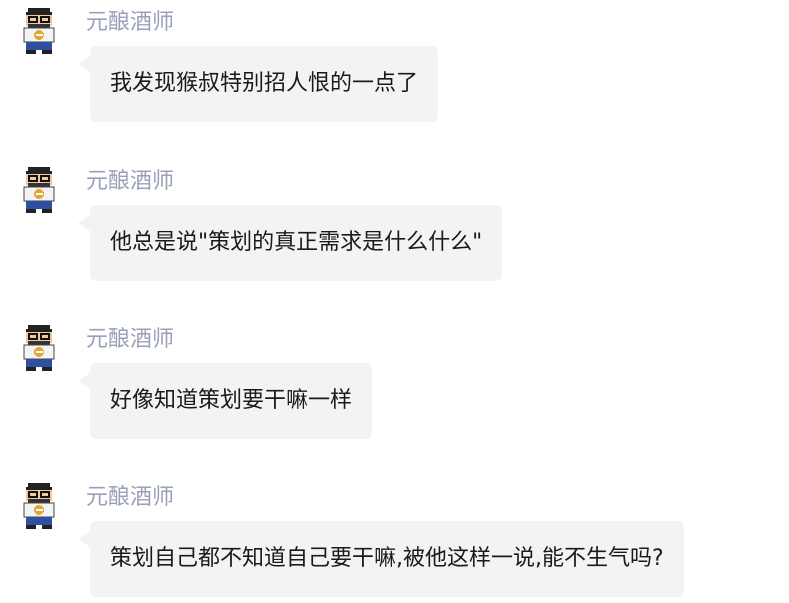  What do you see at coordinates (225, 401) in the screenshot?
I see `message-bubble: 好像知道策划要干嘛一样` at bounding box center [225, 401].